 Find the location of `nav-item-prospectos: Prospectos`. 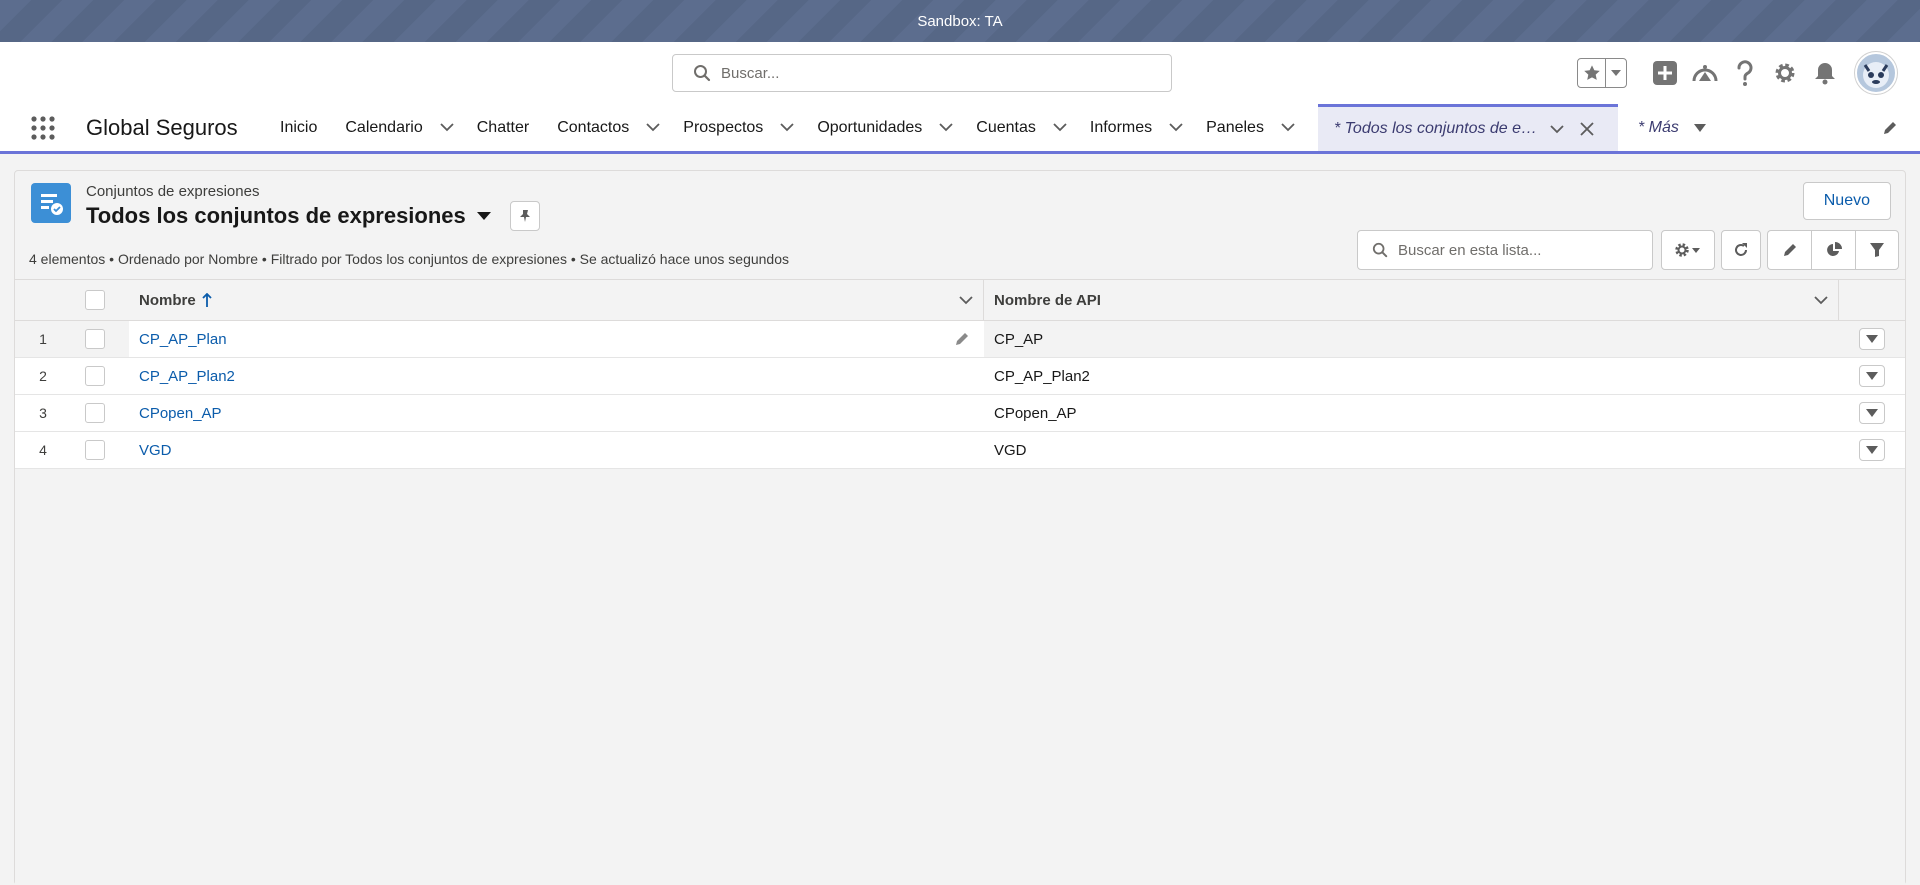

nav-item-prospectos: Prospectos is located at coordinates (750, 127).